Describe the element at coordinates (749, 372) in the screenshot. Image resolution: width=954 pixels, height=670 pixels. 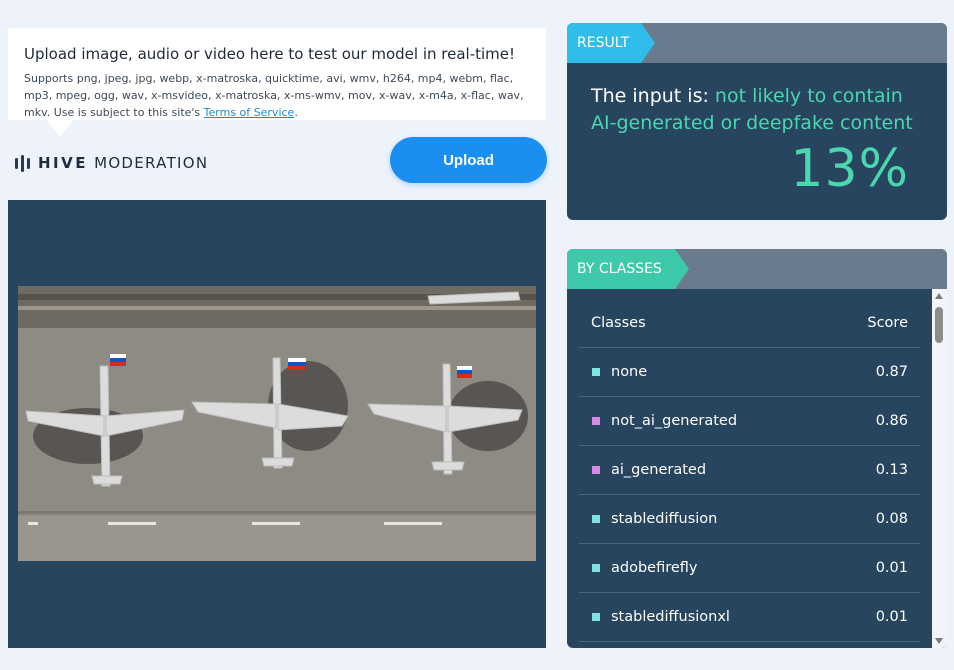
I see `table-row: none 0.87` at that location.